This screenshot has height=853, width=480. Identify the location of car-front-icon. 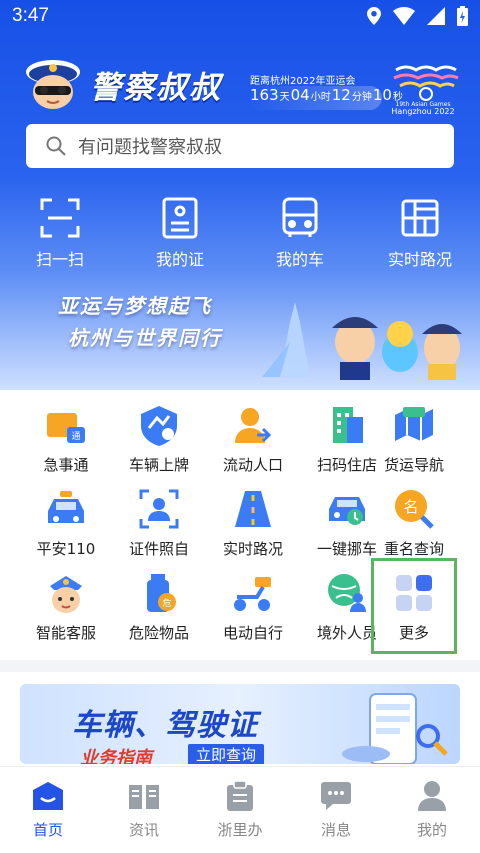
(300, 217).